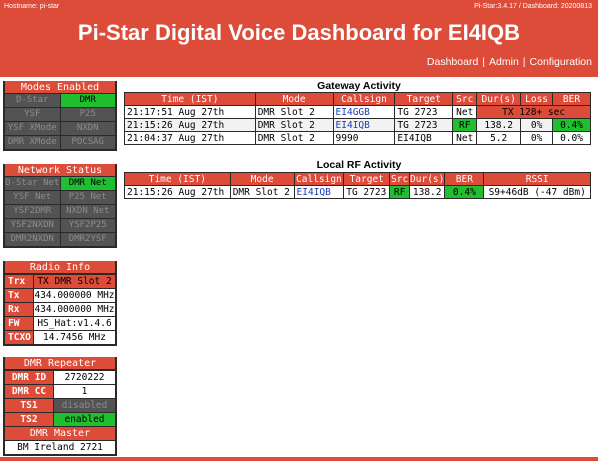 This screenshot has width=598, height=461. Describe the element at coordinates (364, 138) in the screenshot. I see `callsign-cell: 9990` at that location.